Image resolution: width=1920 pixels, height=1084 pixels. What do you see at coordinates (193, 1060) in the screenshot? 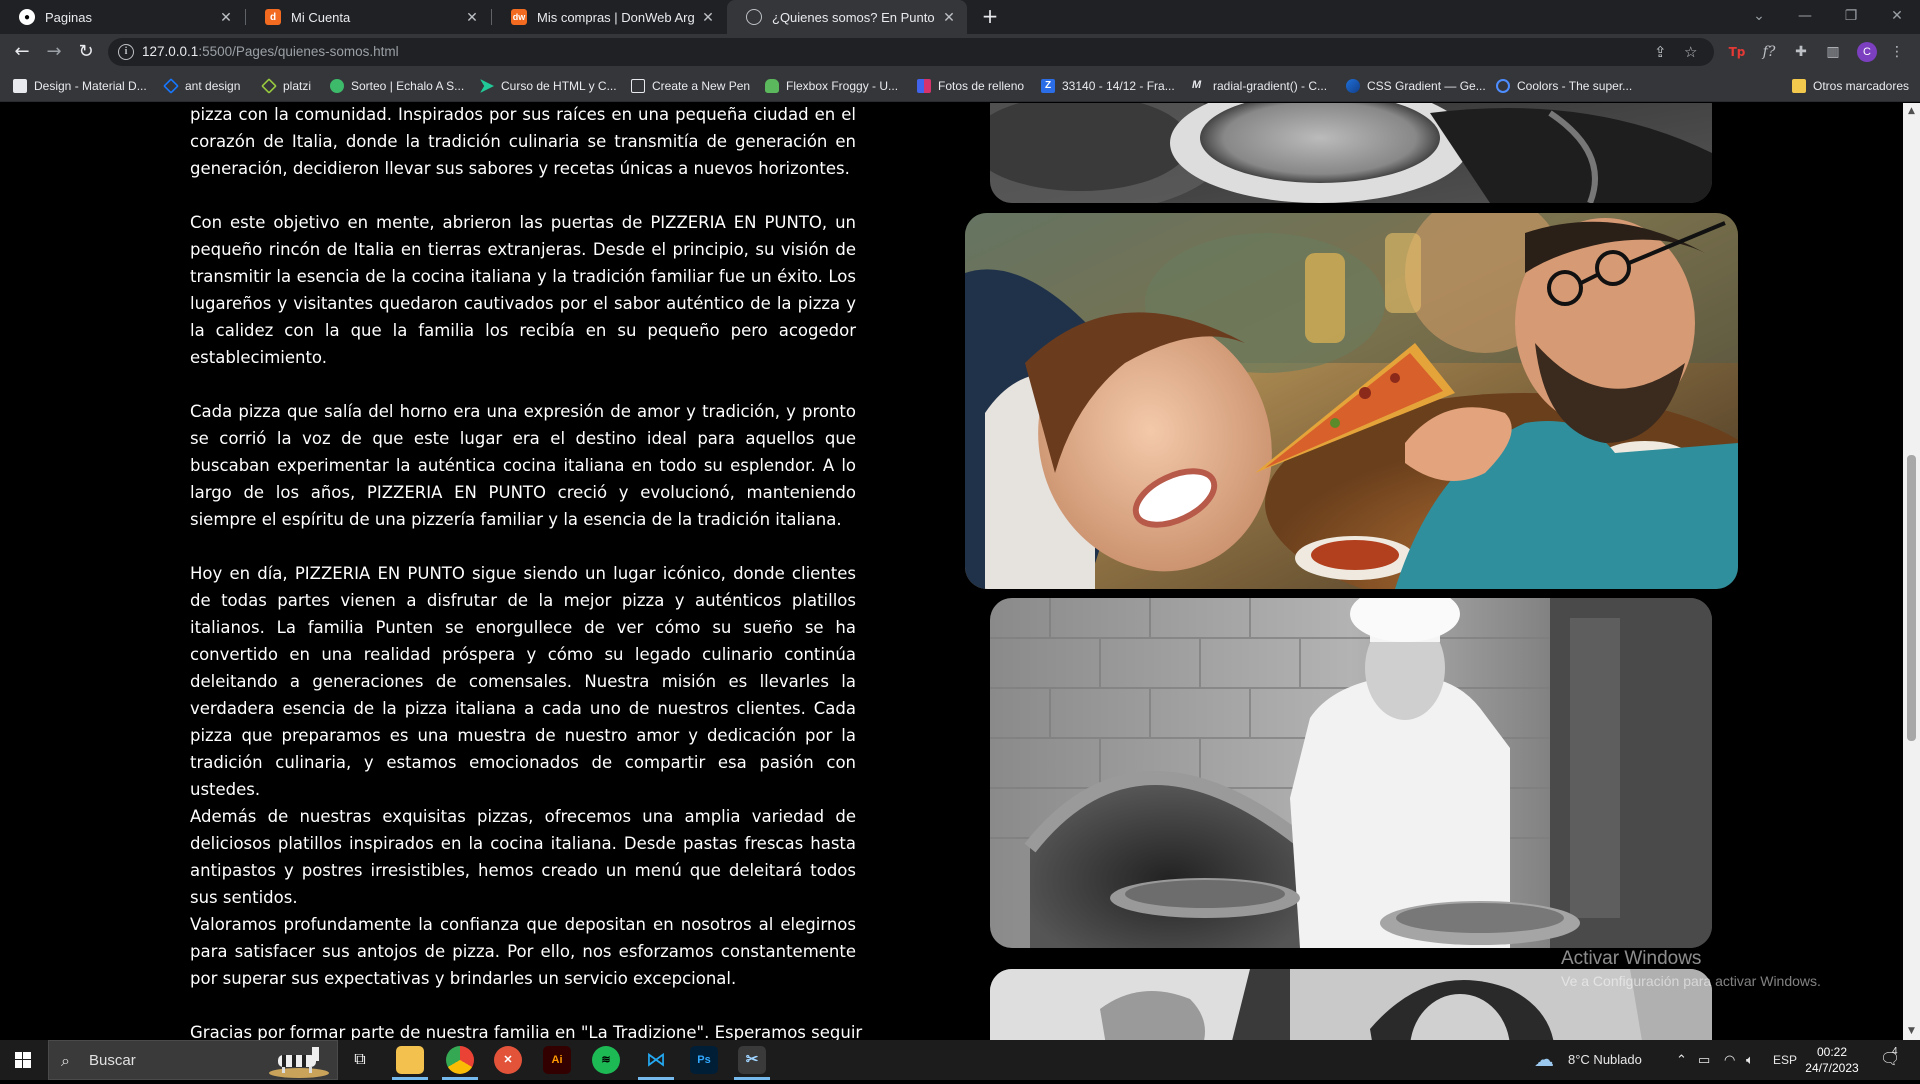
I see `taskbar-search-box: ⌕ Buscar` at bounding box center [193, 1060].